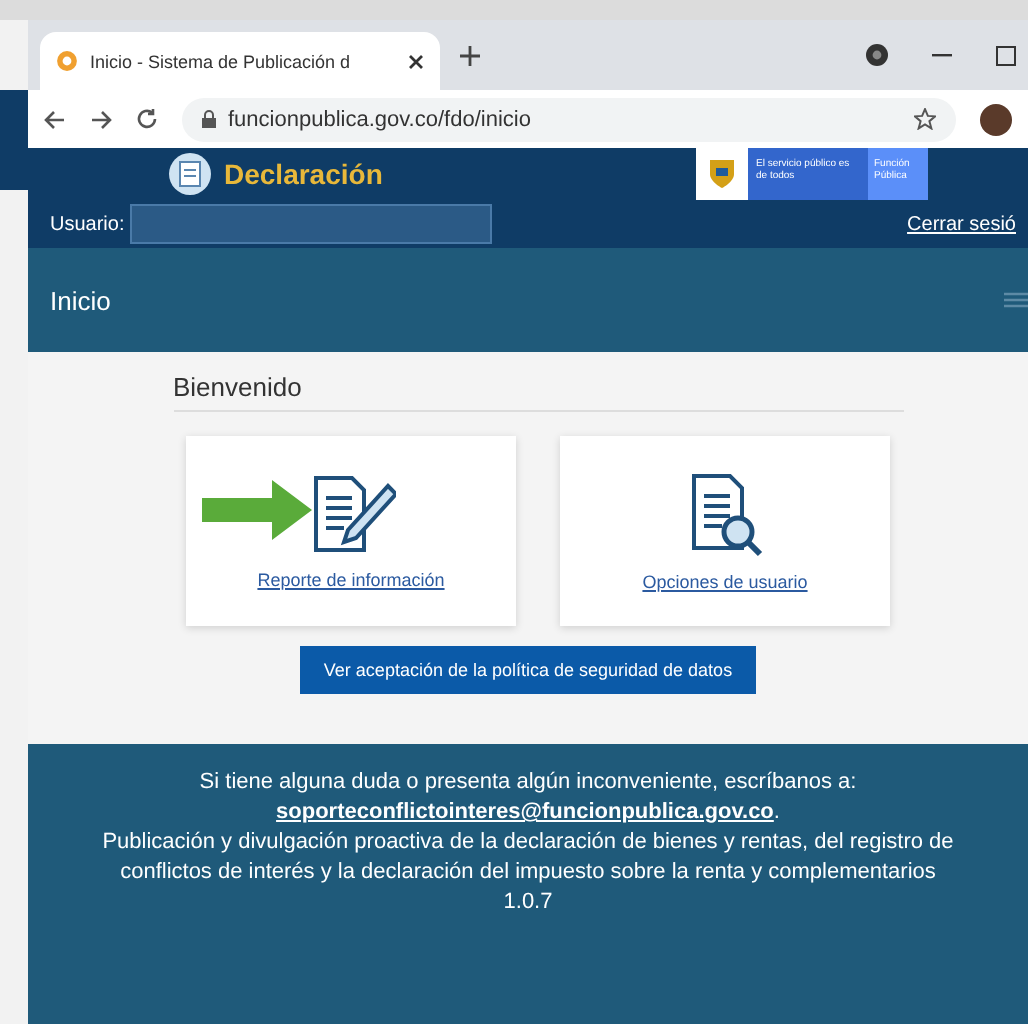 The image size is (1028, 1024). Describe the element at coordinates (87, 224) in the screenshot. I see `user-label: Usuario:` at that location.